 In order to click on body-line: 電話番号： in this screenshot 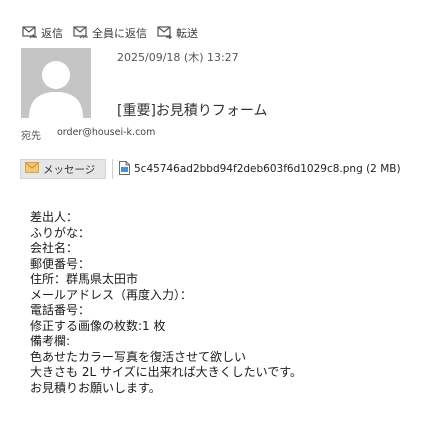, I will do `click(60, 310)`.